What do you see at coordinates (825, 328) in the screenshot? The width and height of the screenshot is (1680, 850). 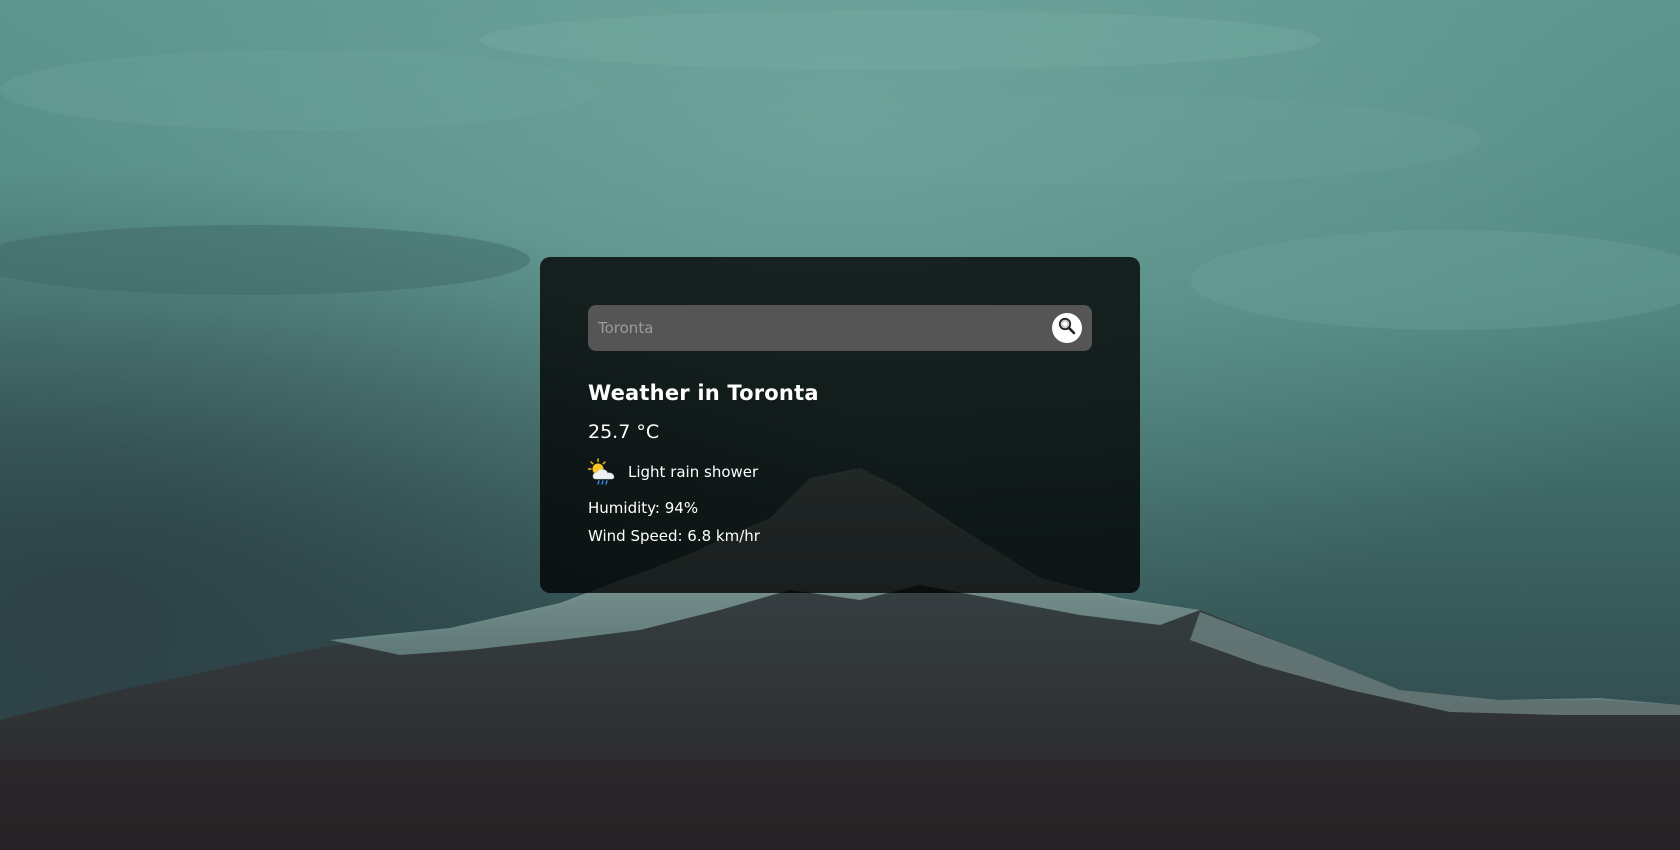 I see `city-search-input` at bounding box center [825, 328].